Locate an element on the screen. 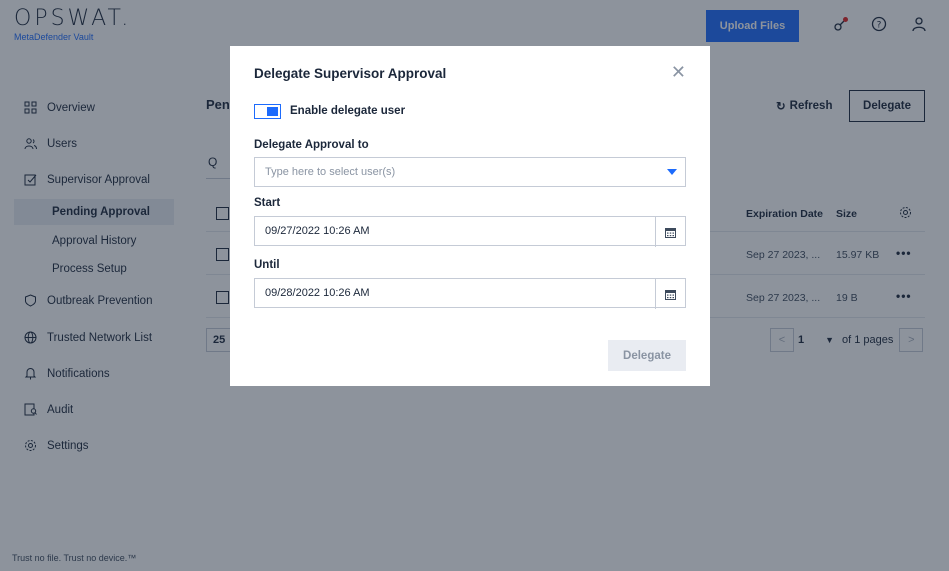 The image size is (949, 571). close-icon: ✕ is located at coordinates (678, 72).